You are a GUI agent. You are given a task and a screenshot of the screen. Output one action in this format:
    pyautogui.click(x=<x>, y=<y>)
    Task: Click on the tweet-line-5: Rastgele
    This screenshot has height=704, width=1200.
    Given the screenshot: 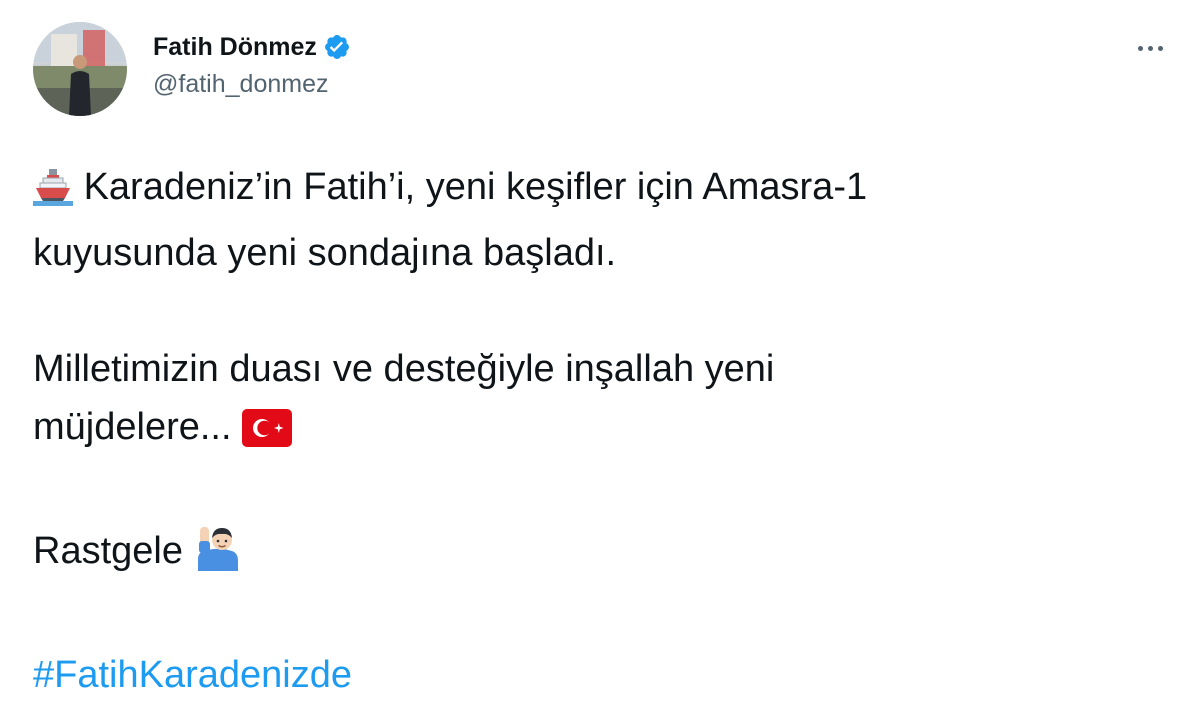 What is the action you would take?
    pyautogui.click(x=108, y=551)
    